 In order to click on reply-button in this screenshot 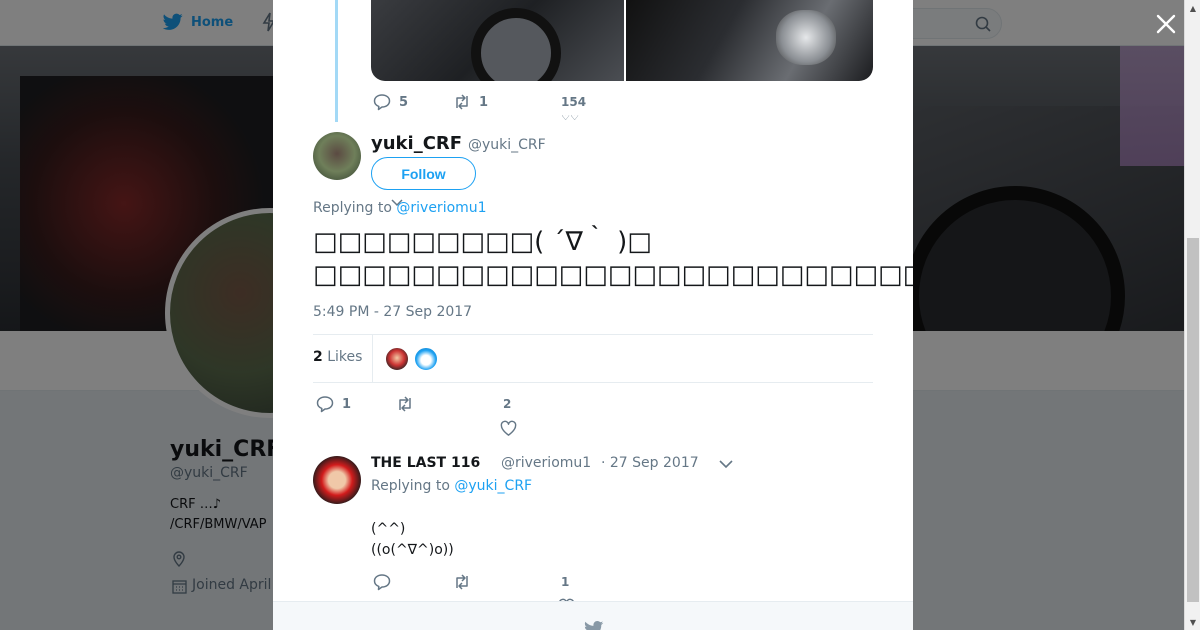, I will do `click(413, 582)`.